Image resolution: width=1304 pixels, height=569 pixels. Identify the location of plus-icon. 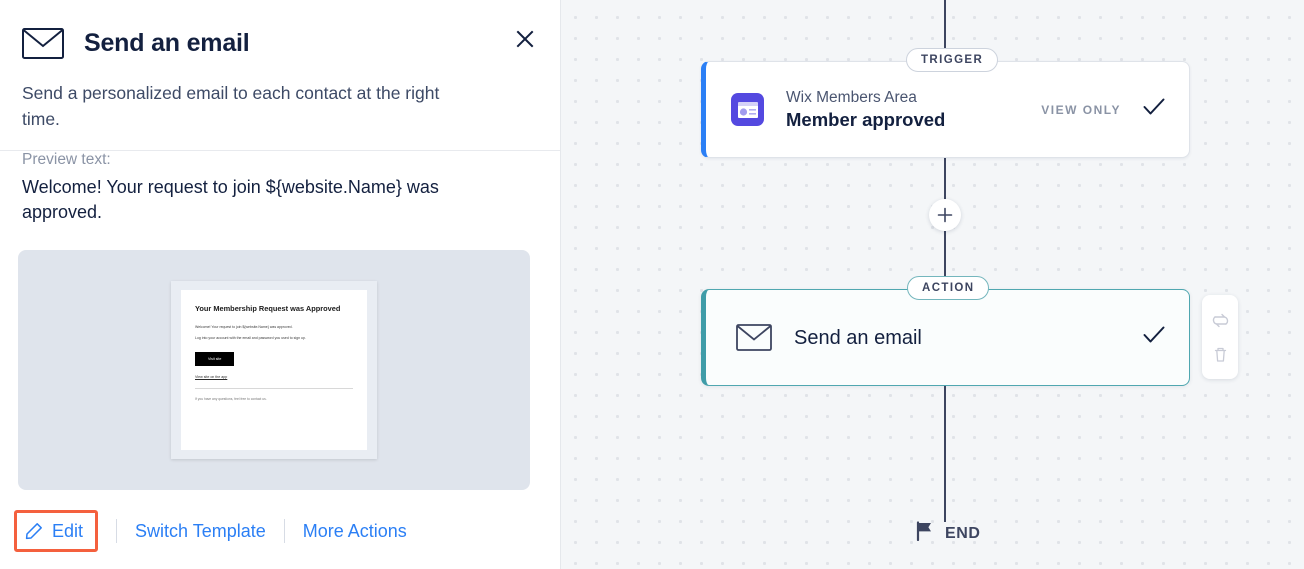
(945, 215).